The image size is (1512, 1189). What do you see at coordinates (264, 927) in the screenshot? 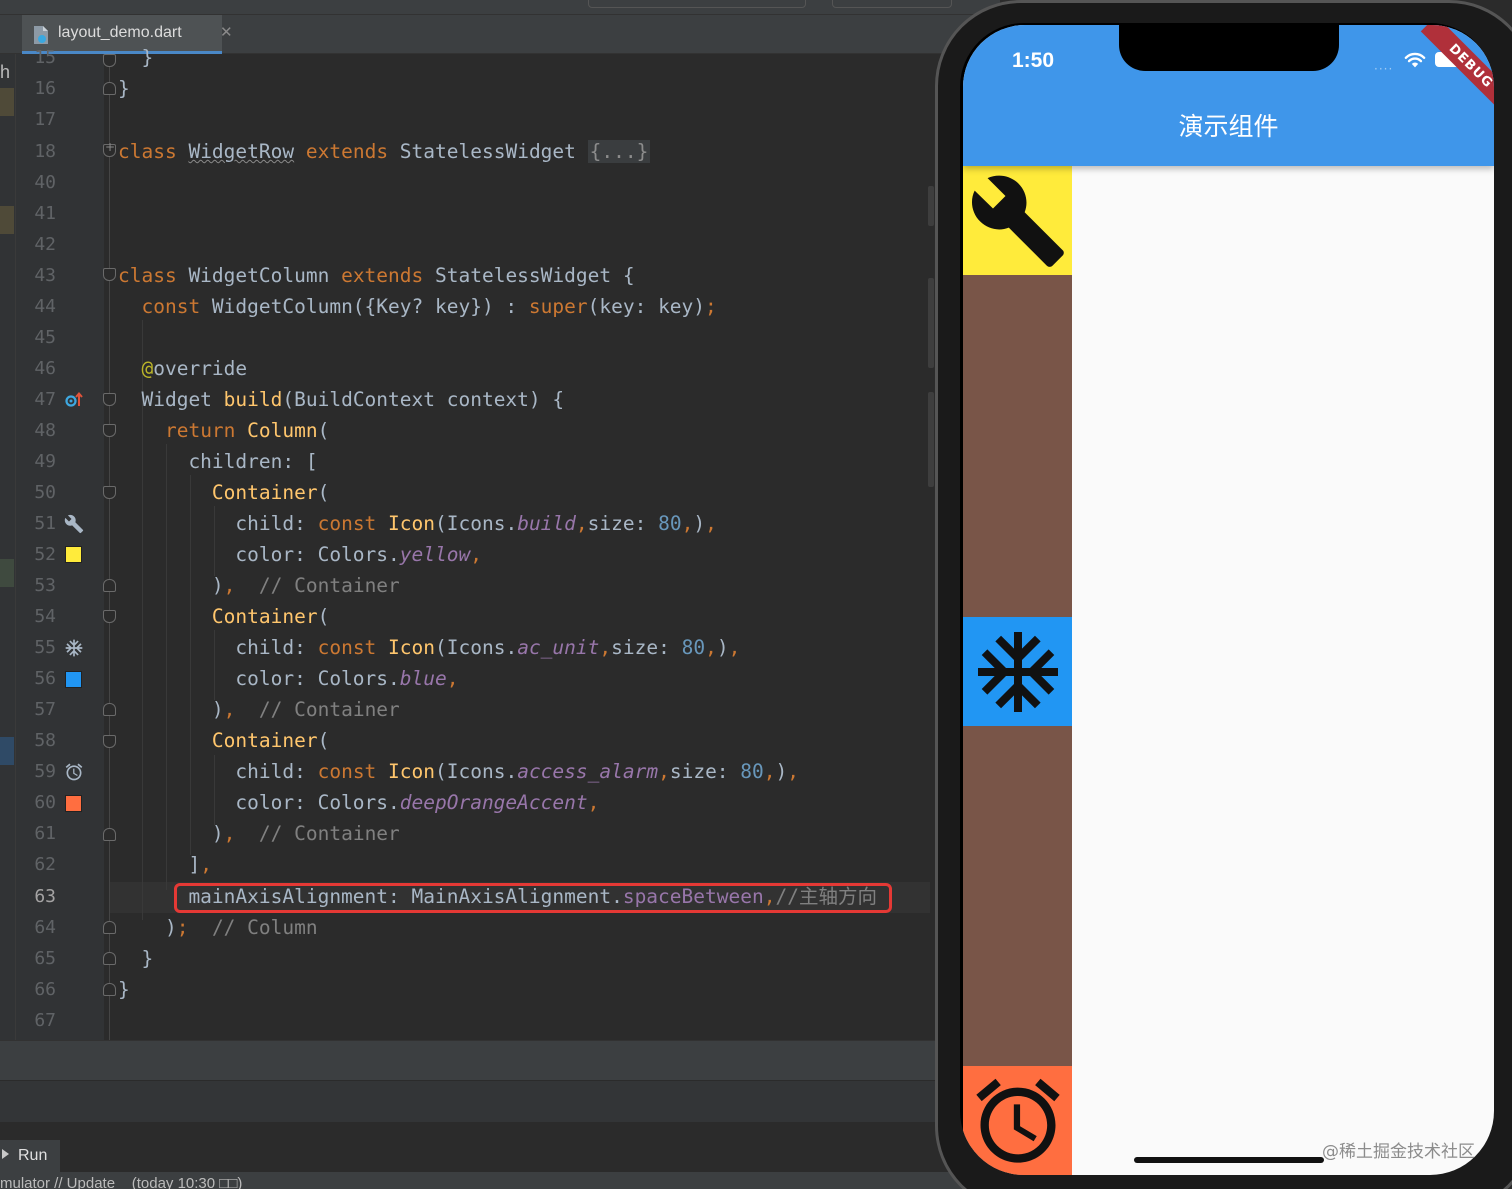
I see `comment: // Column` at bounding box center [264, 927].